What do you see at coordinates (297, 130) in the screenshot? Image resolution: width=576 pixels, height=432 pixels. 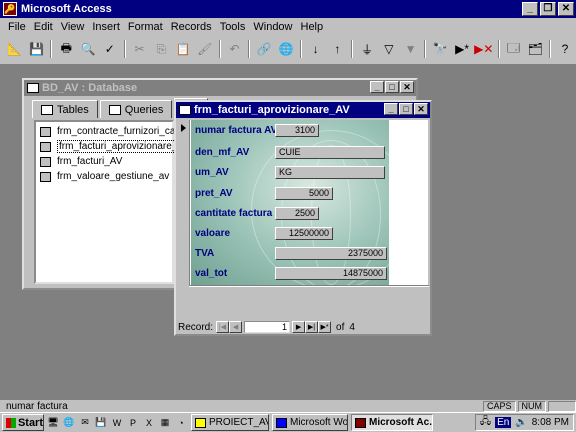 I see `numar-factura-input: 3100` at bounding box center [297, 130].